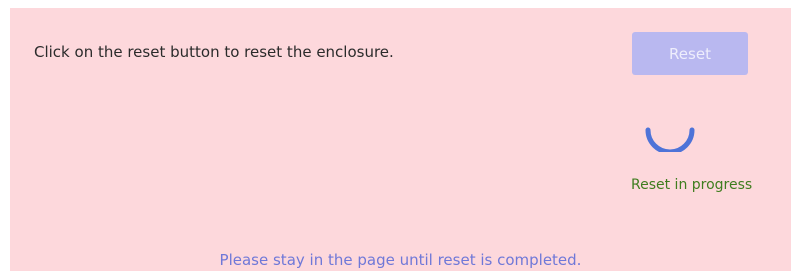 Image resolution: width=791 pixels, height=271 pixels. I want to click on loading-spinner-icon, so click(670, 139).